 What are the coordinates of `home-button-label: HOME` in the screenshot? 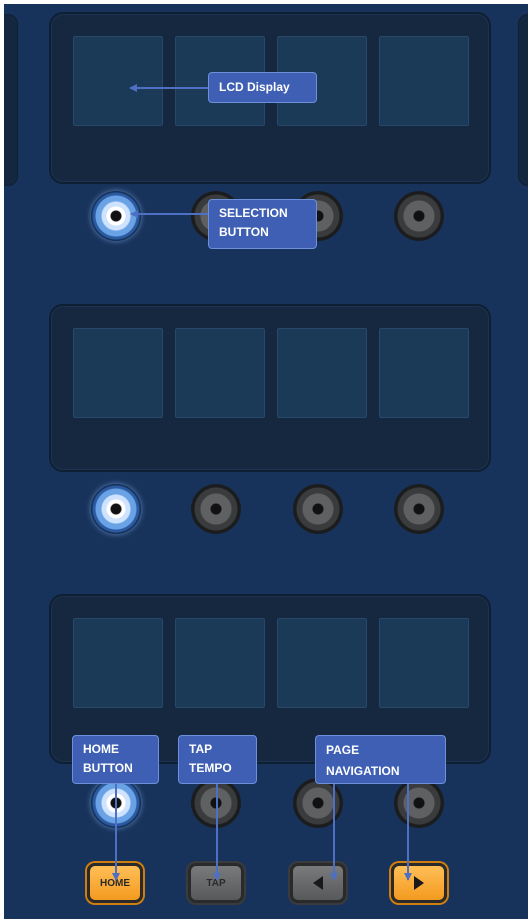 It's located at (115, 883).